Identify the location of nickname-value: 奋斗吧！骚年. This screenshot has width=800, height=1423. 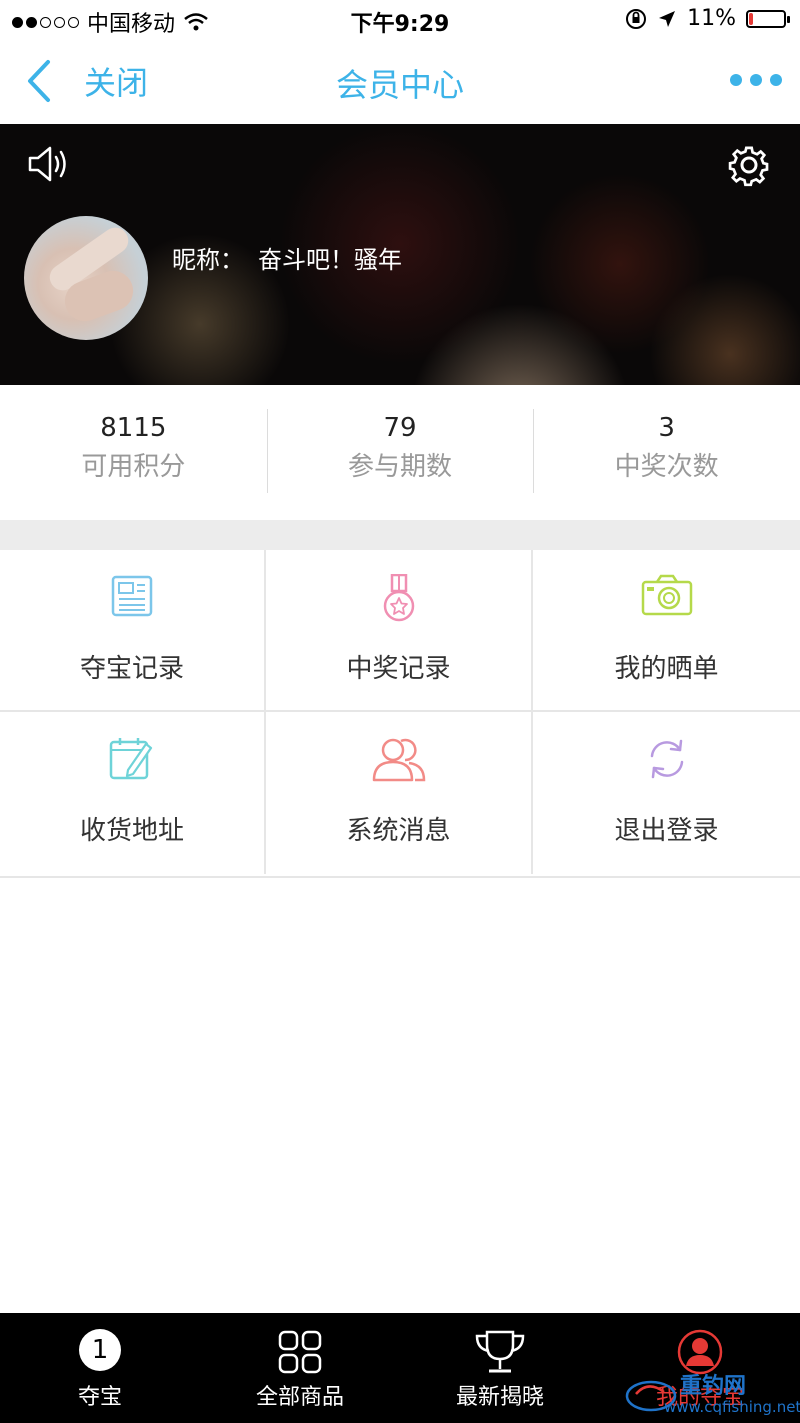
(330, 260).